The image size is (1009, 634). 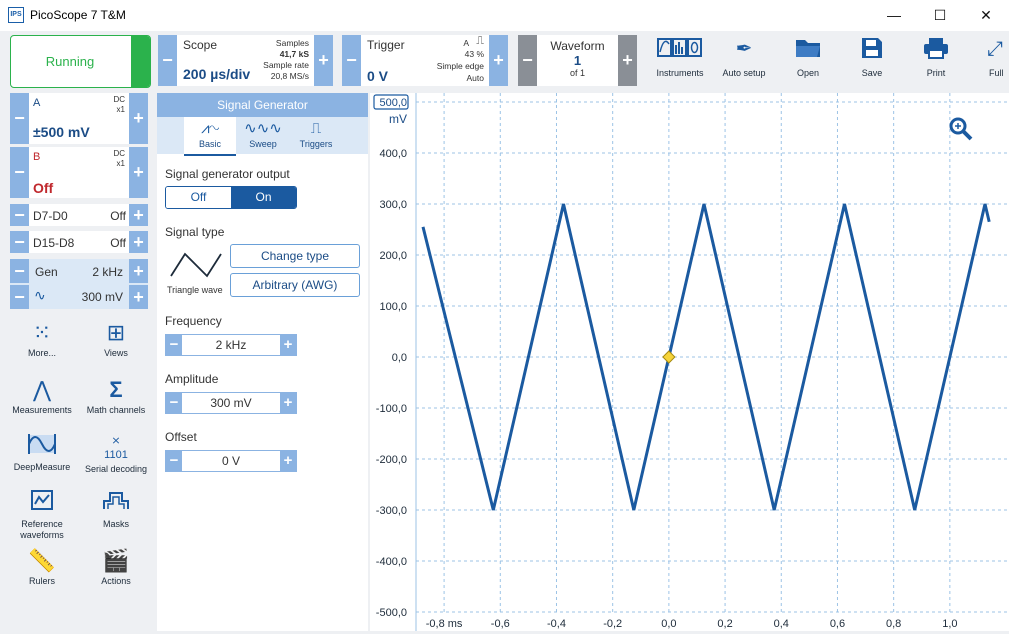 What do you see at coordinates (119, 99) in the screenshot?
I see `channel-a-coupling: DC` at bounding box center [119, 99].